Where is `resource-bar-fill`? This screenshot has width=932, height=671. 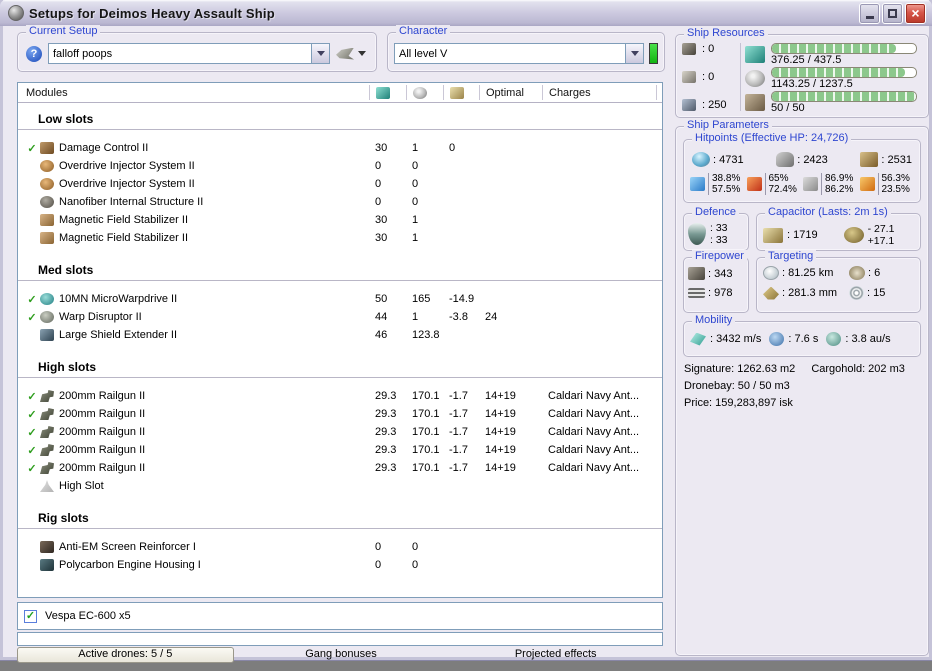 resource-bar-fill is located at coordinates (839, 72).